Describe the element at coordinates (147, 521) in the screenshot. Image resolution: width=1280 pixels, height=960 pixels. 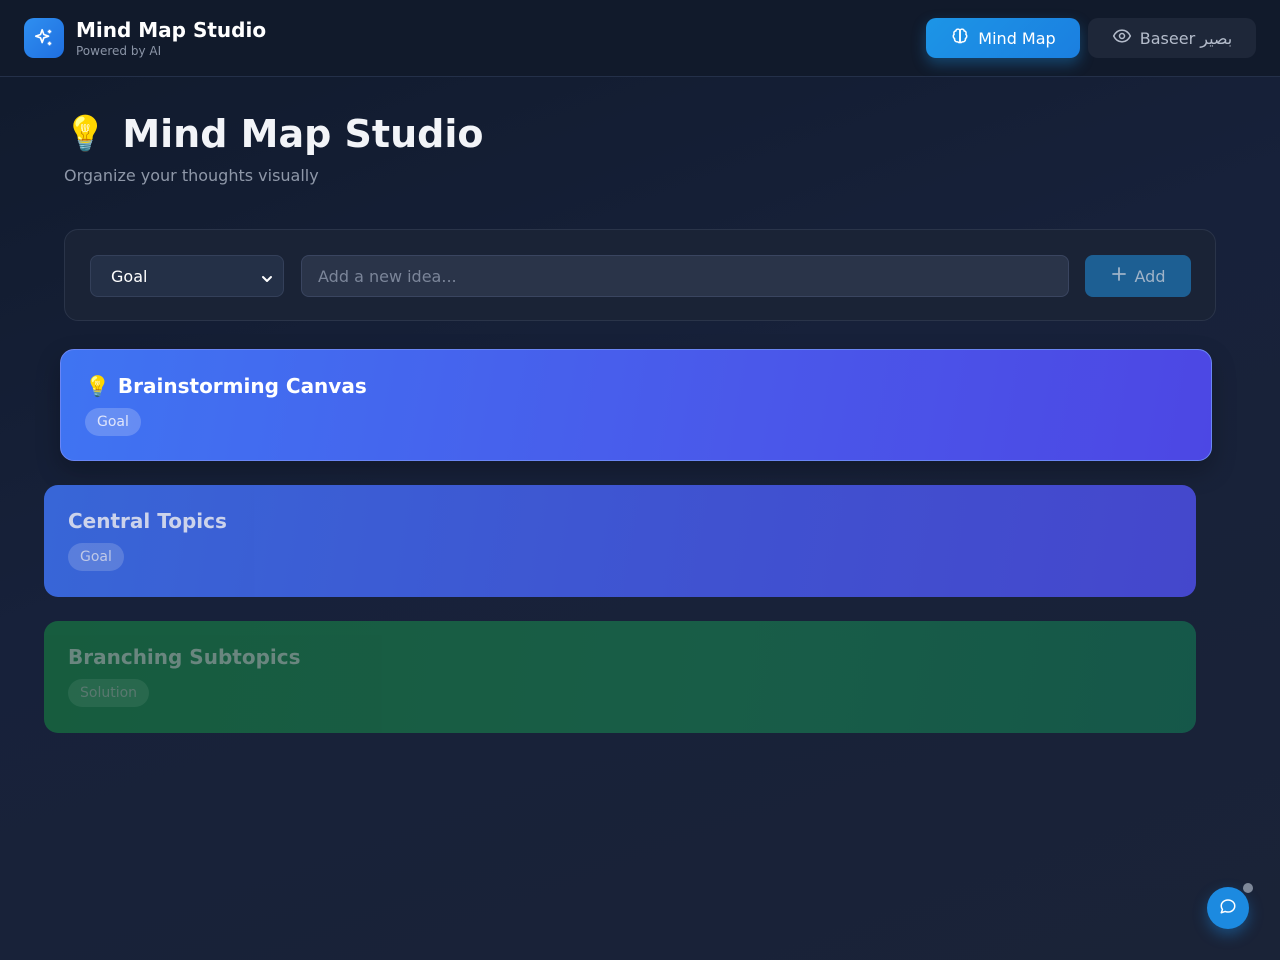
I see `node-title-text: Central Topics` at that location.